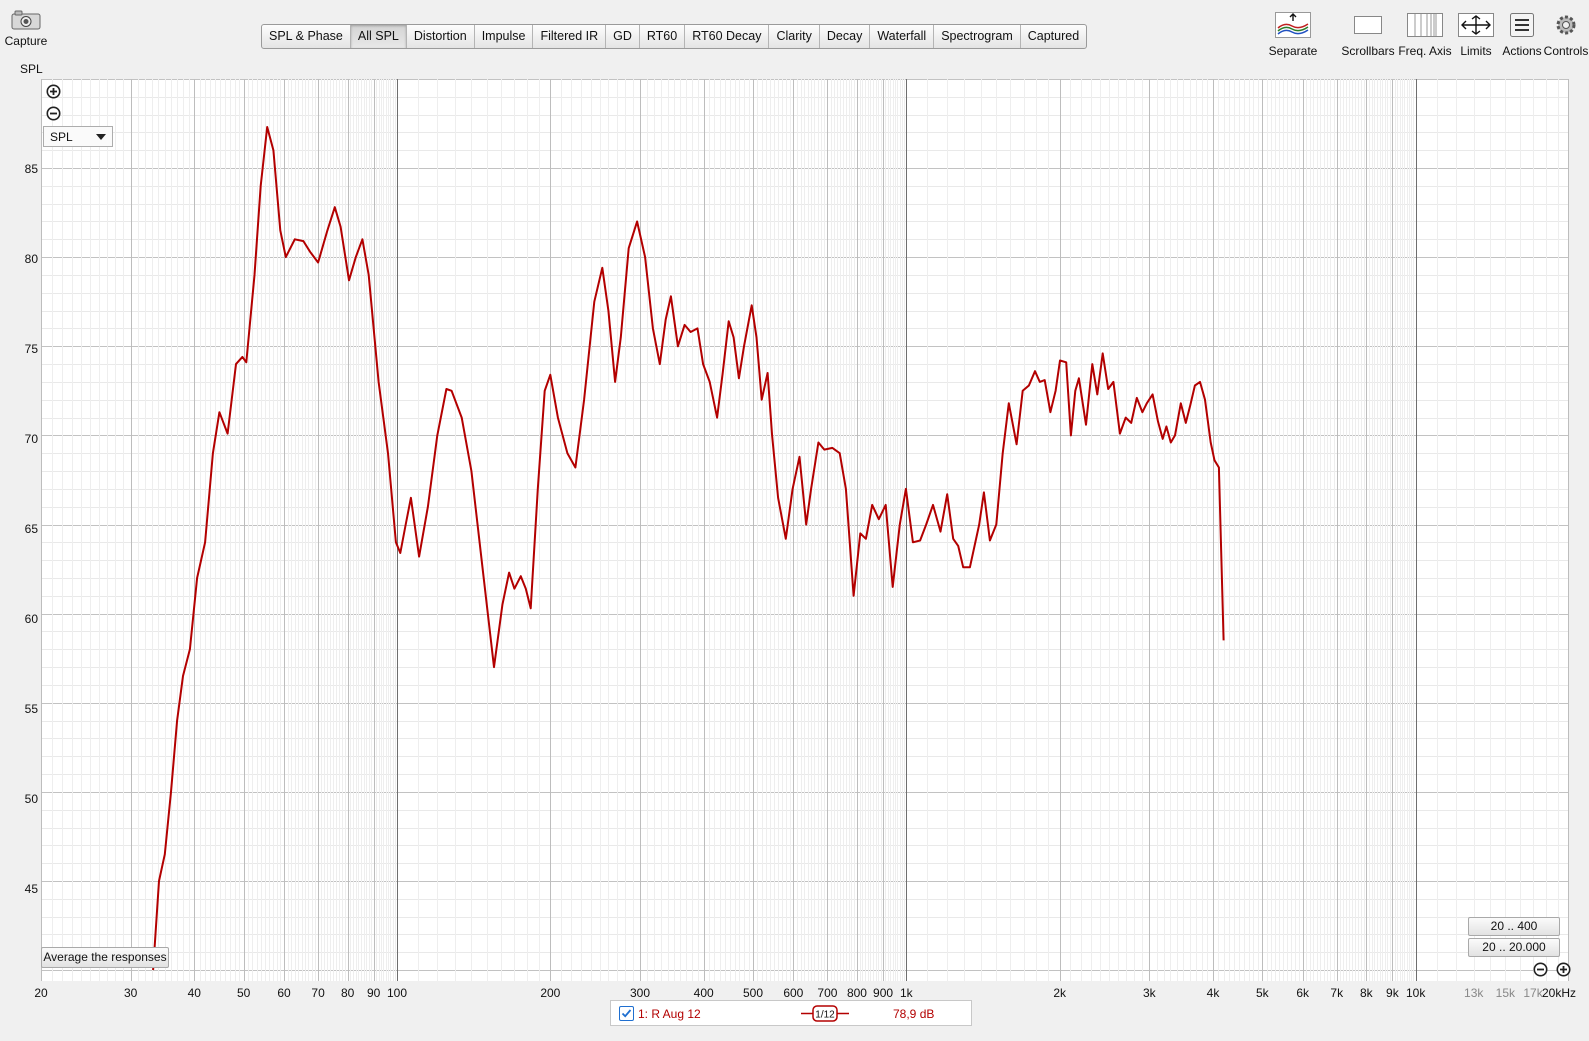  I want to click on freq-zoom-out-icon, so click(1540, 969).